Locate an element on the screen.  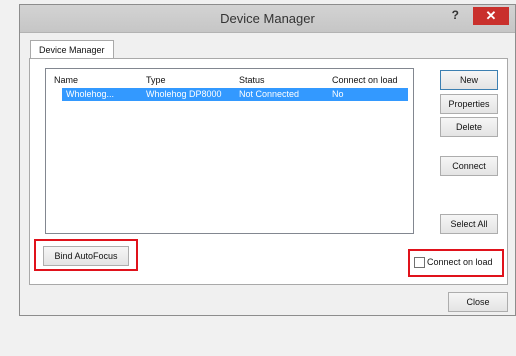
close-window-icon: ✕ is located at coordinates (491, 16).